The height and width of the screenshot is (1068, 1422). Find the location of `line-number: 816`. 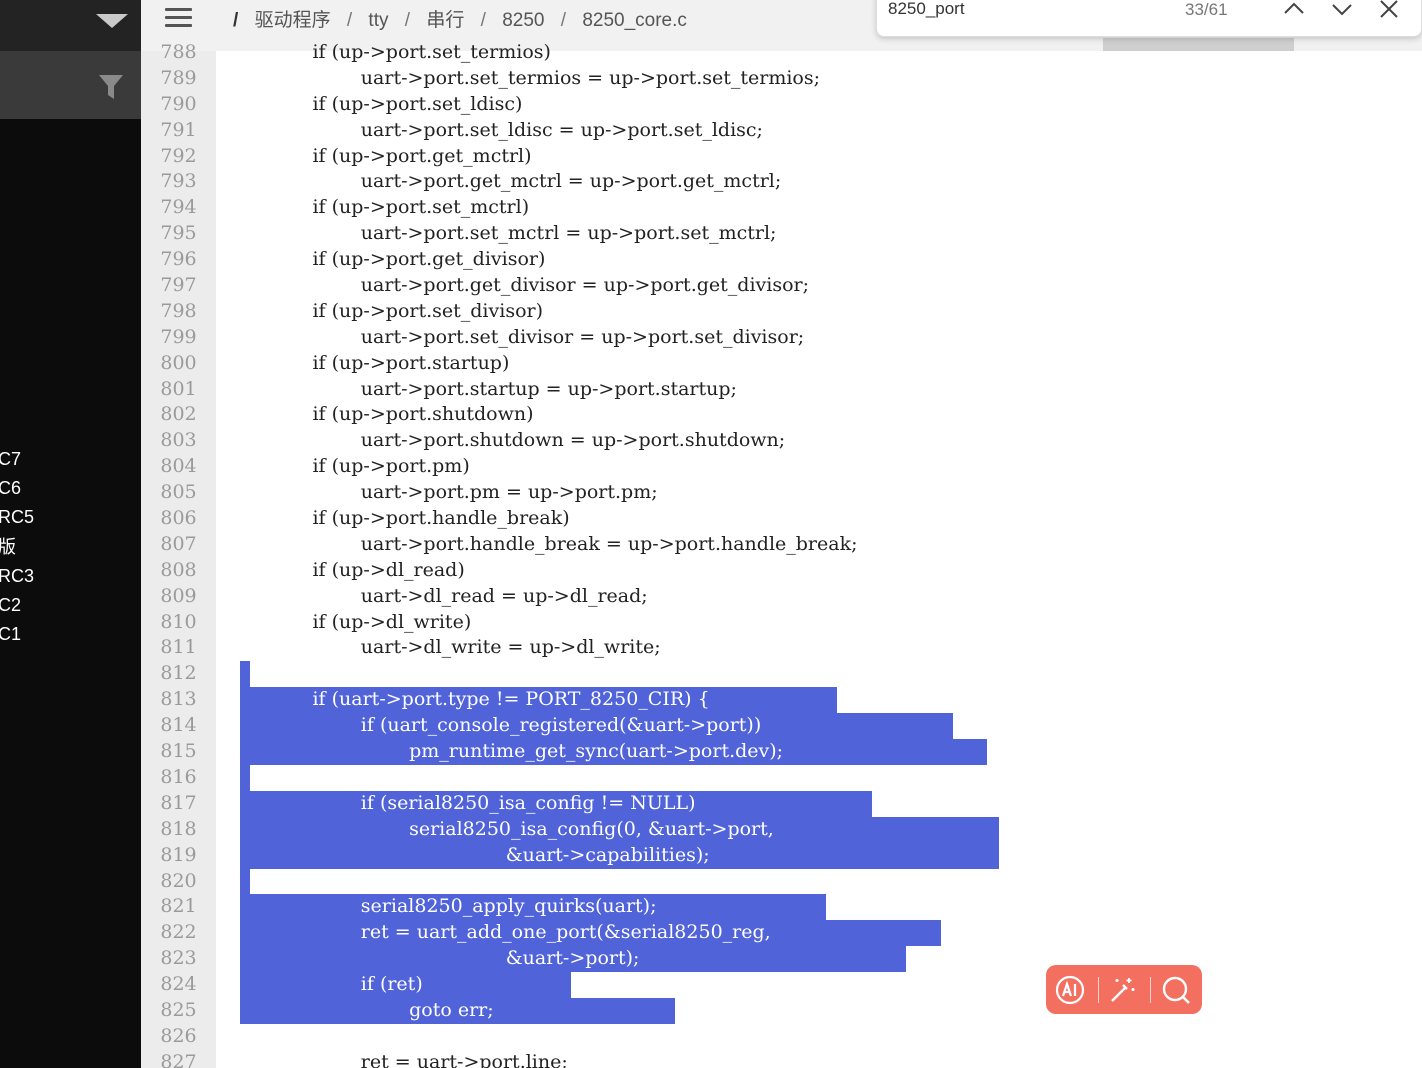

line-number: 816 is located at coordinates (178, 776).